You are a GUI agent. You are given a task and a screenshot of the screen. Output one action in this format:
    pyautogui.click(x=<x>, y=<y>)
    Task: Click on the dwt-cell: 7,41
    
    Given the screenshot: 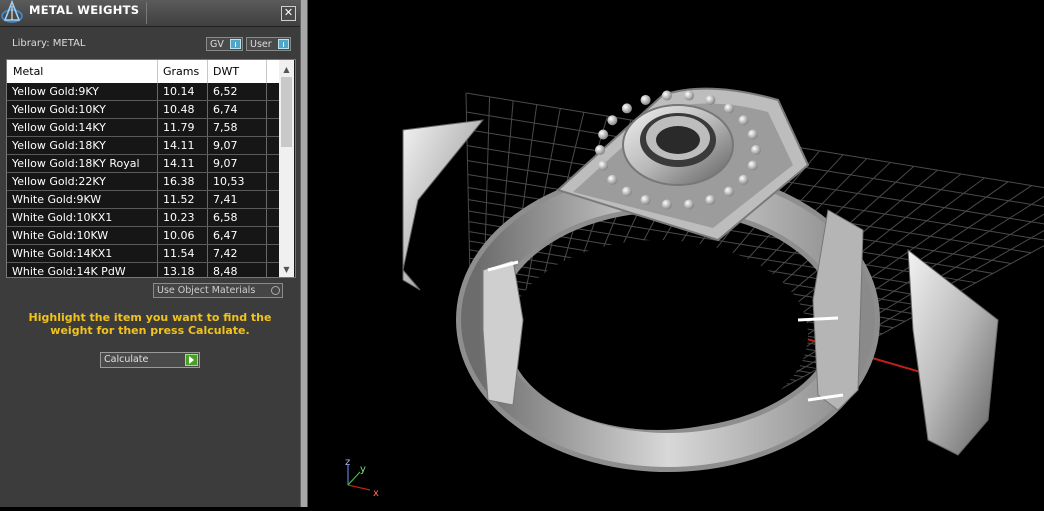 What is the action you would take?
    pyautogui.click(x=225, y=199)
    